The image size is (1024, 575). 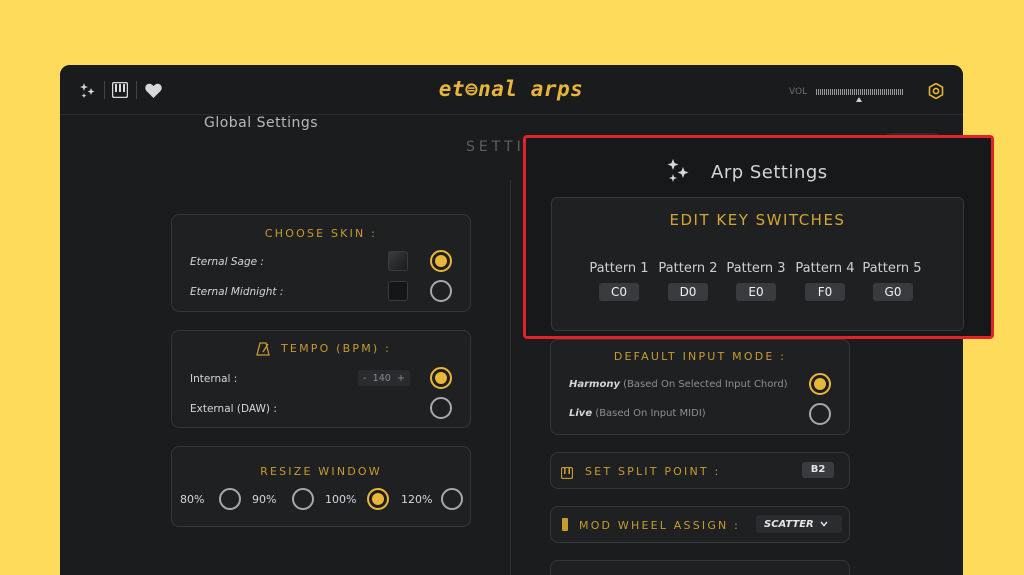 What do you see at coordinates (341, 499) in the screenshot?
I see `resize-option-label: 100%` at bounding box center [341, 499].